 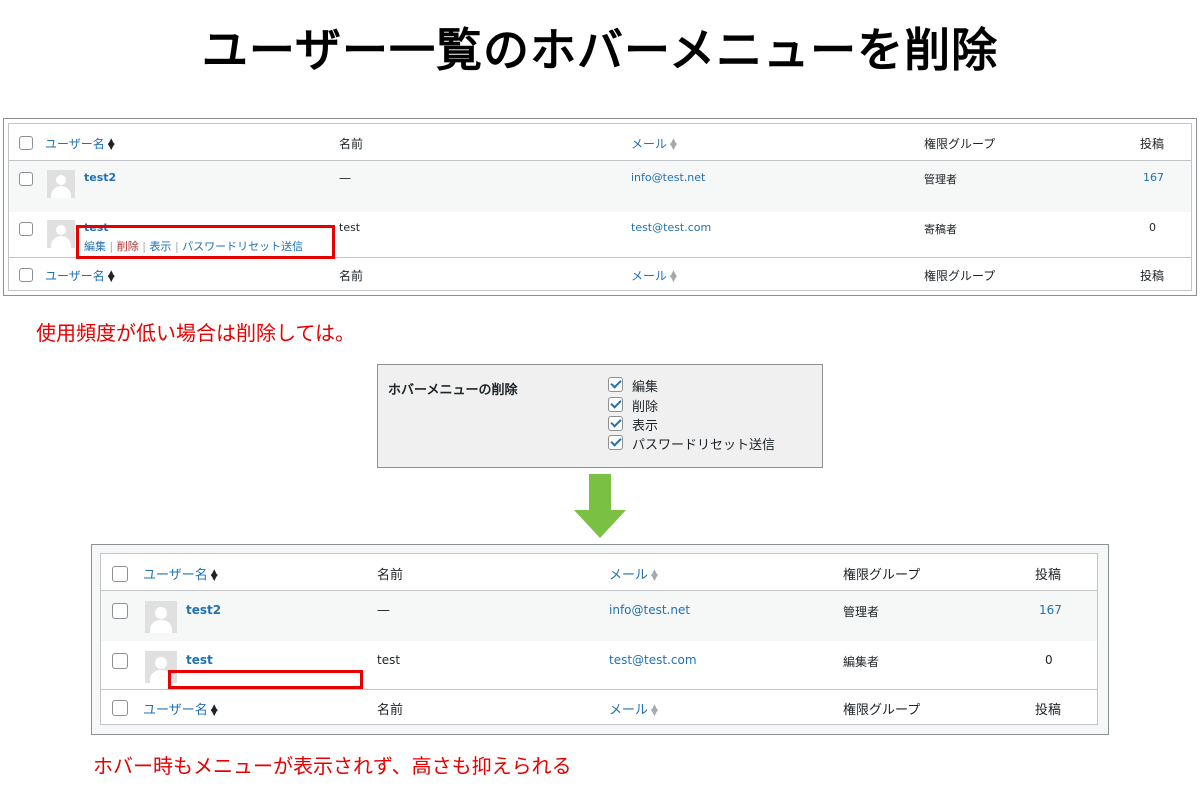 I want to click on option-label: 表示, so click(x=645, y=426).